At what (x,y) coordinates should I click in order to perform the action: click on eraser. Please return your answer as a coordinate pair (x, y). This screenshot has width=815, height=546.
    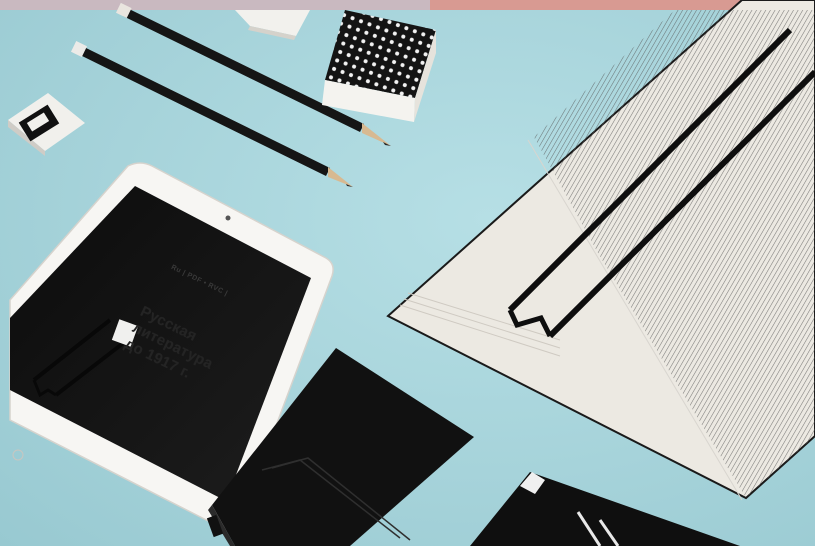
    Looking at the image, I should click on (46, 124).